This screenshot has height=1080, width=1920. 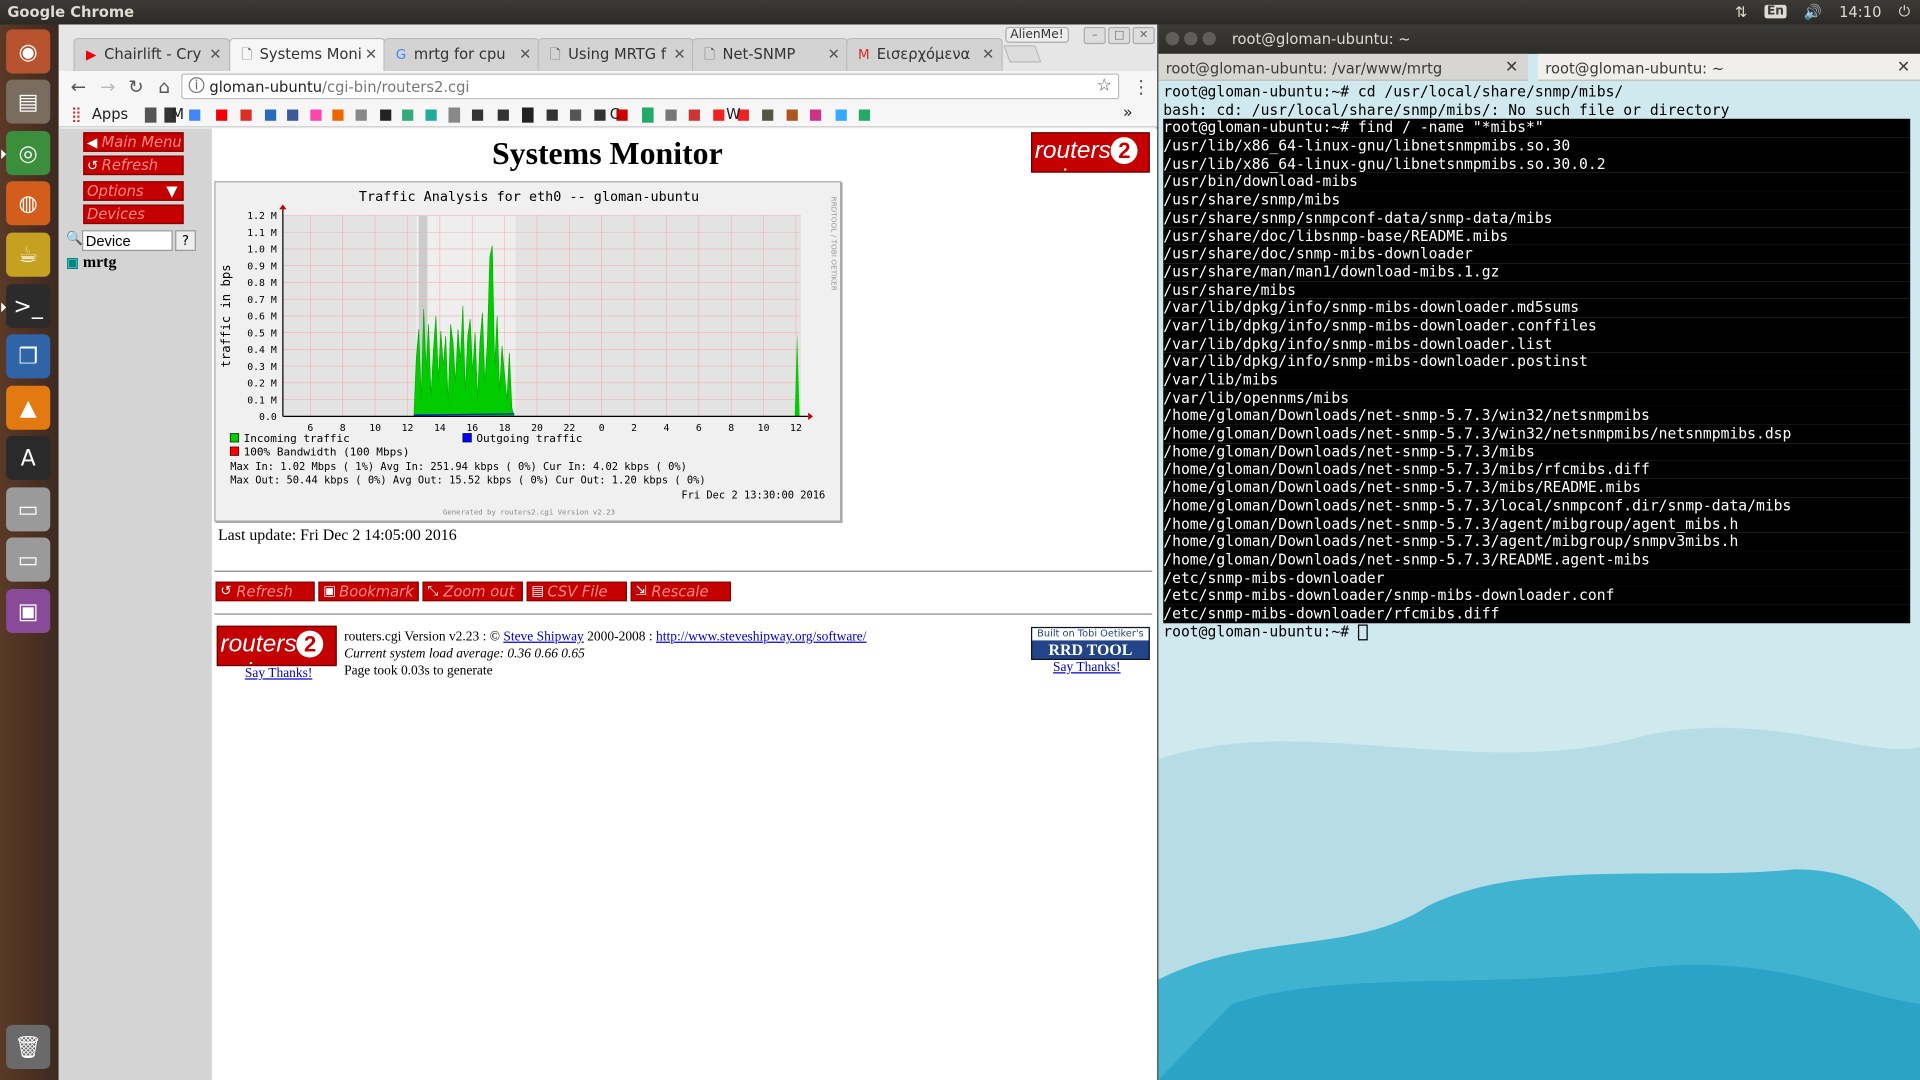 What do you see at coordinates (616, 54) in the screenshot?
I see `browser-tab: 🗋 Using MRTG f ✕` at bounding box center [616, 54].